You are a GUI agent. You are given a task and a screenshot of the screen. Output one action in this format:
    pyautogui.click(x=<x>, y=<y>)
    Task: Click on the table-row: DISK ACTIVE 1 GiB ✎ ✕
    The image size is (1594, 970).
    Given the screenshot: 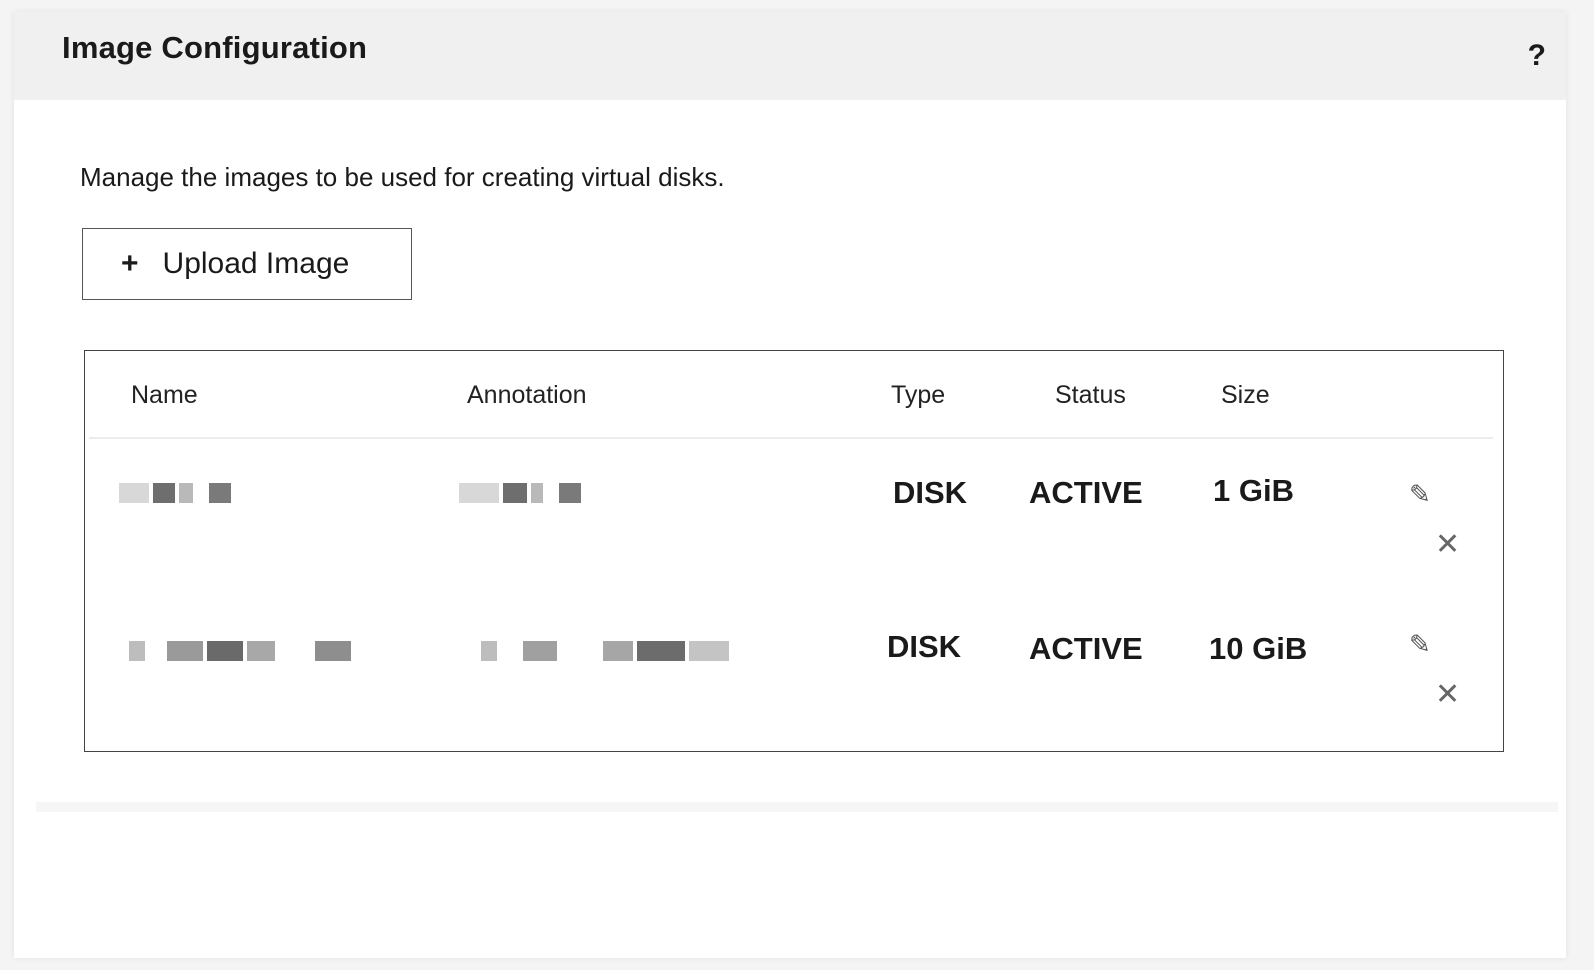 What is the action you would take?
    pyautogui.click(x=794, y=518)
    